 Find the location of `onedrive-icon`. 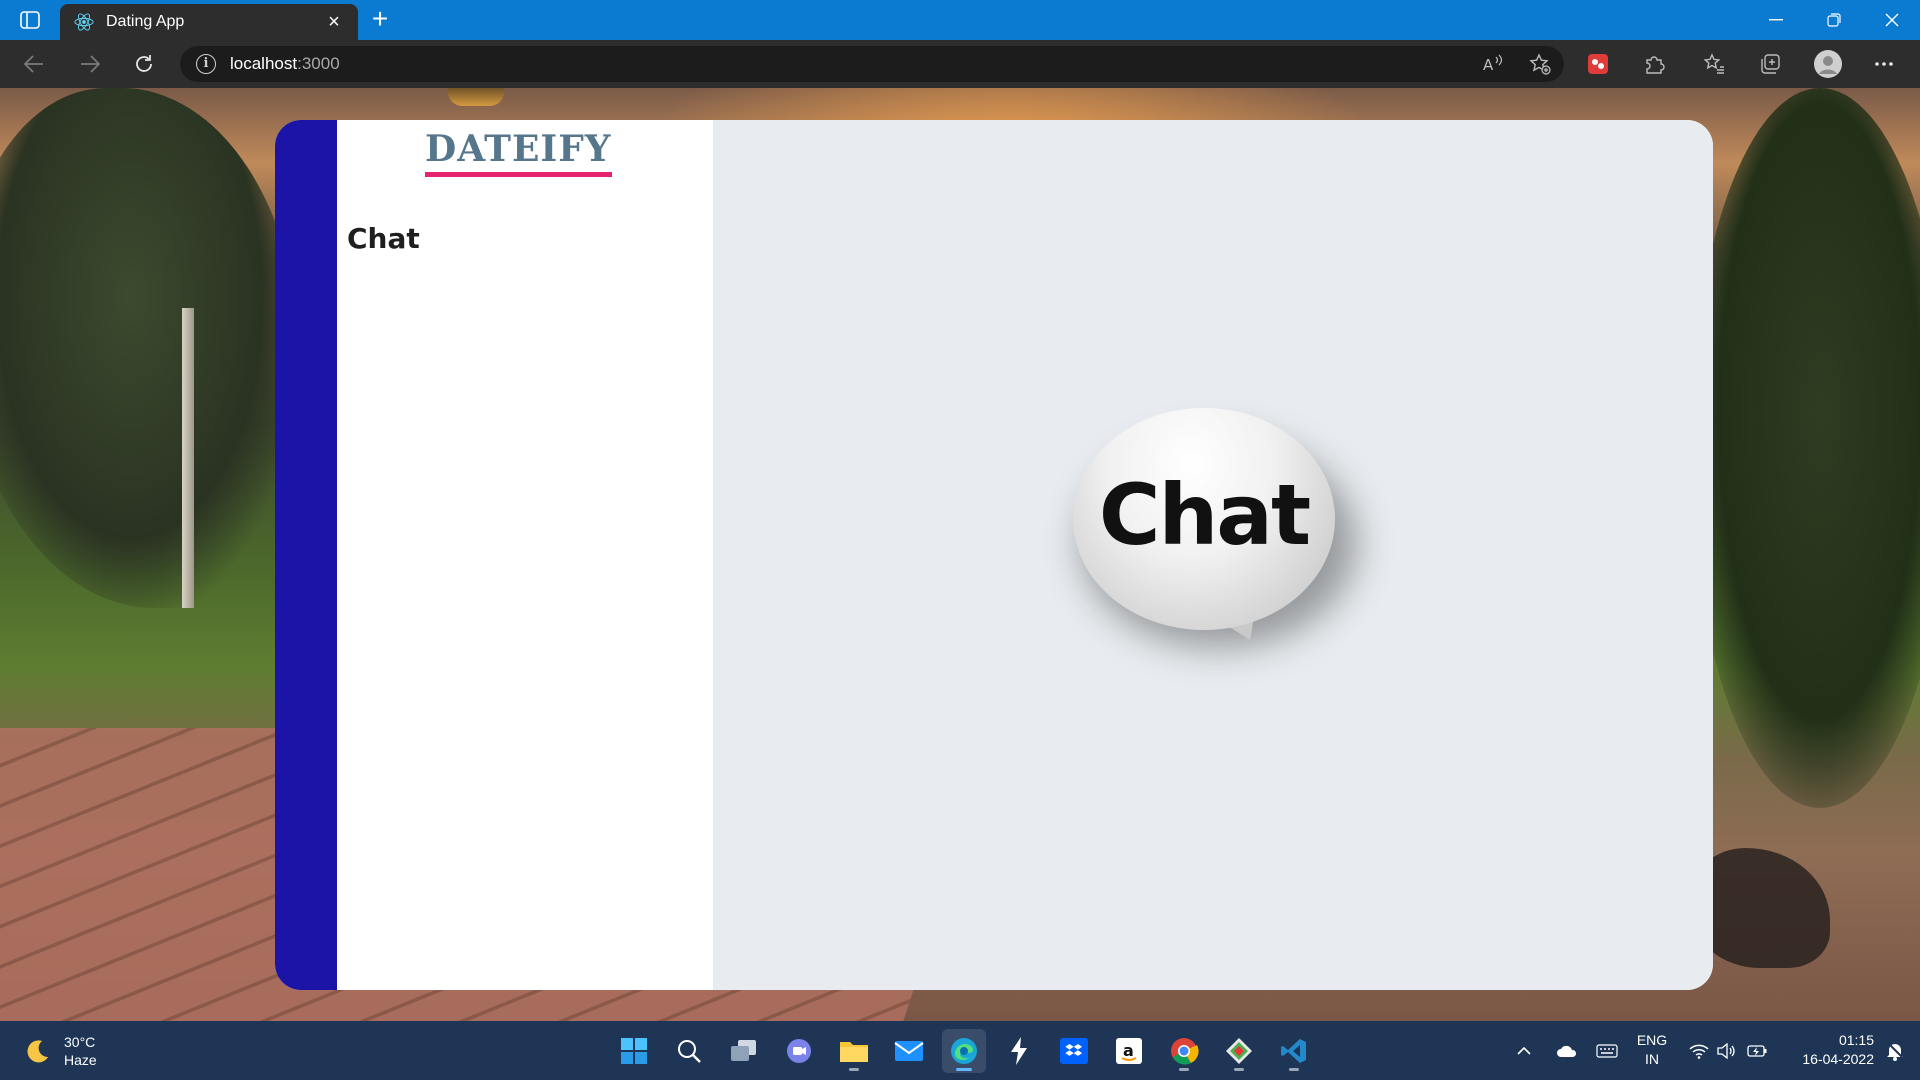

onedrive-icon is located at coordinates (1567, 1050).